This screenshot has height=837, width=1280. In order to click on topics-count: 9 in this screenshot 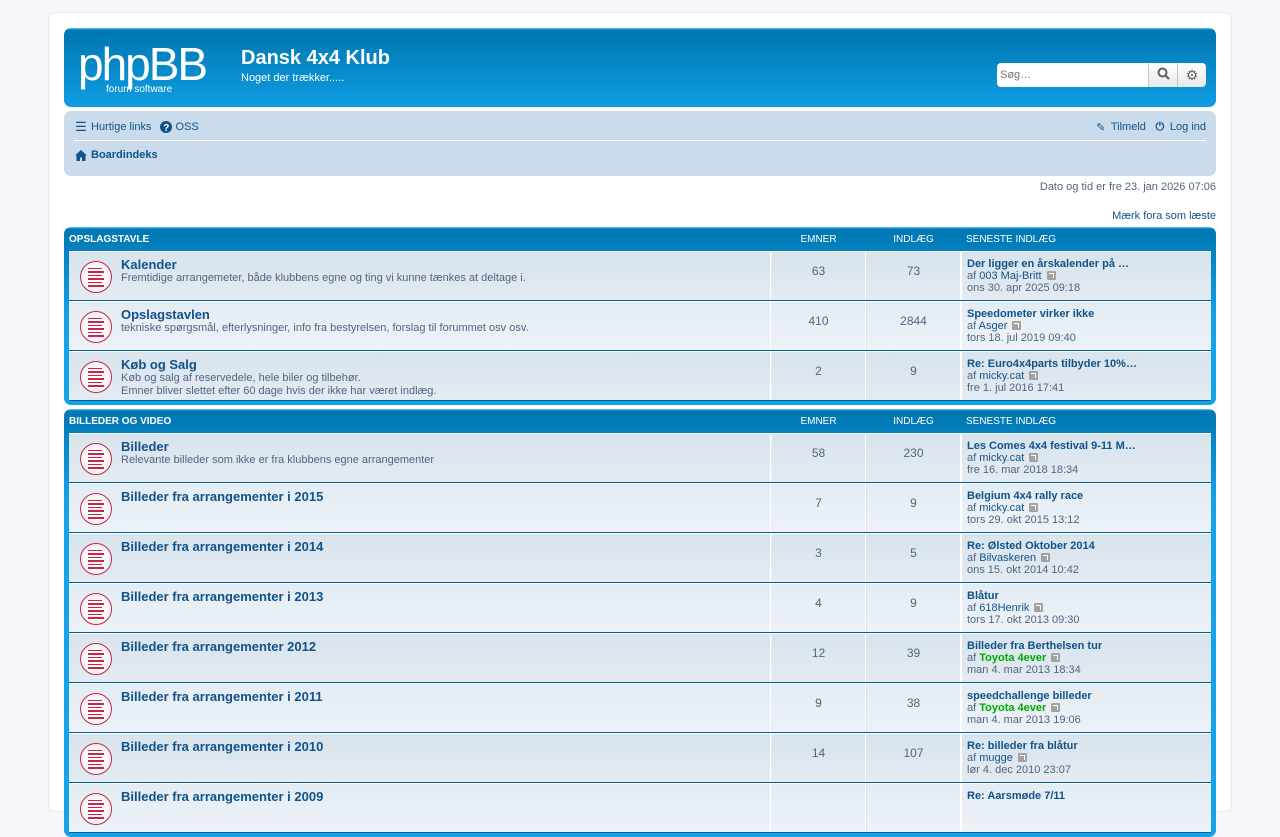, I will do `click(818, 708)`.